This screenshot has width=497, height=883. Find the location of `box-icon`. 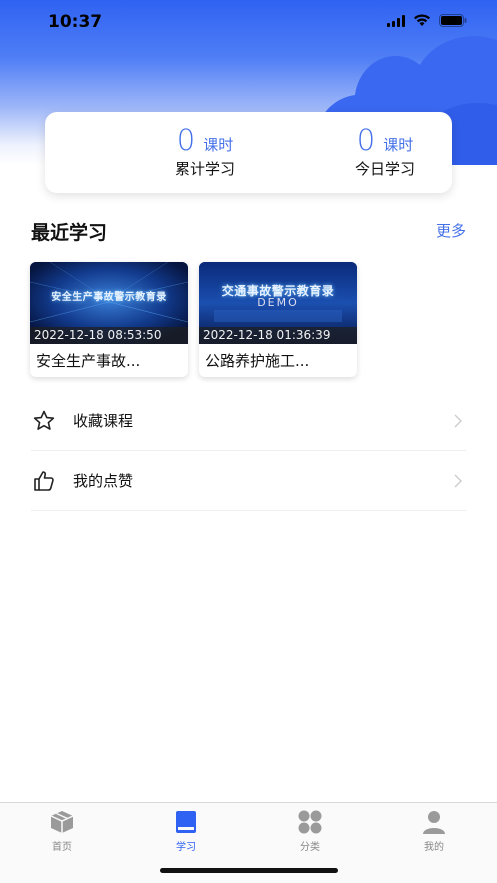

box-icon is located at coordinates (62, 822).